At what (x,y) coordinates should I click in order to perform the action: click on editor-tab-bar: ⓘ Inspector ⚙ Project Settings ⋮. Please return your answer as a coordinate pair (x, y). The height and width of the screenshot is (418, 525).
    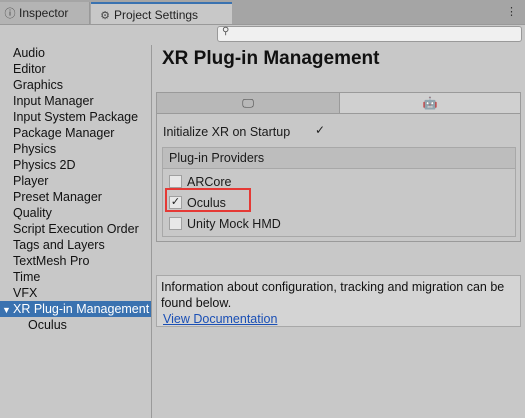
    Looking at the image, I should click on (262, 12).